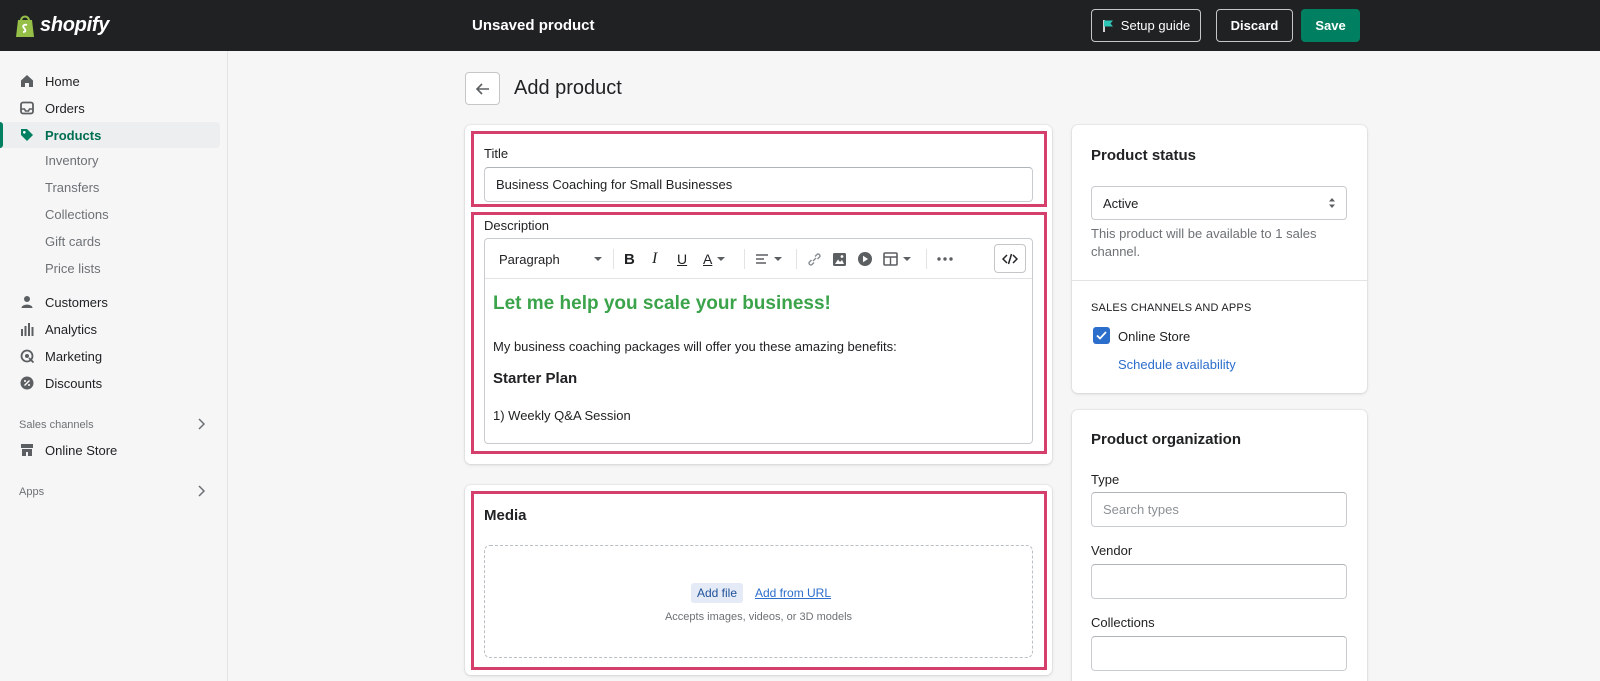 The image size is (1600, 681). I want to click on person-icon, so click(27, 302).